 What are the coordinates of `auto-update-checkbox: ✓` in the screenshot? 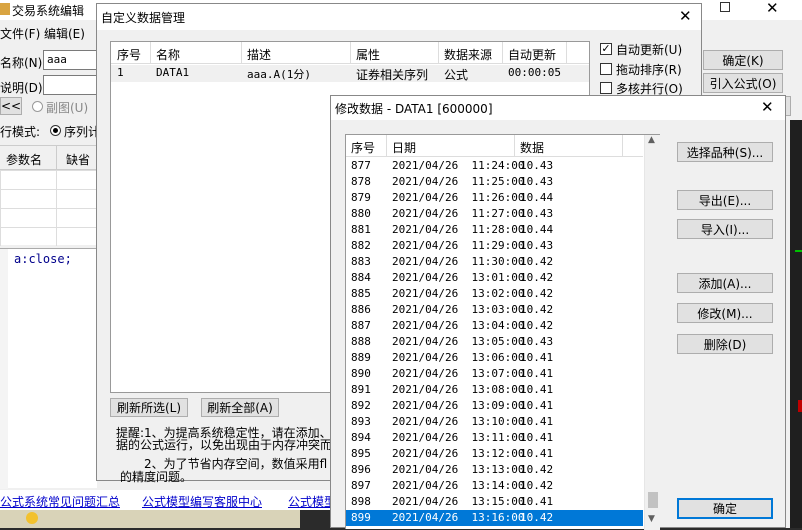 It's located at (606, 49).